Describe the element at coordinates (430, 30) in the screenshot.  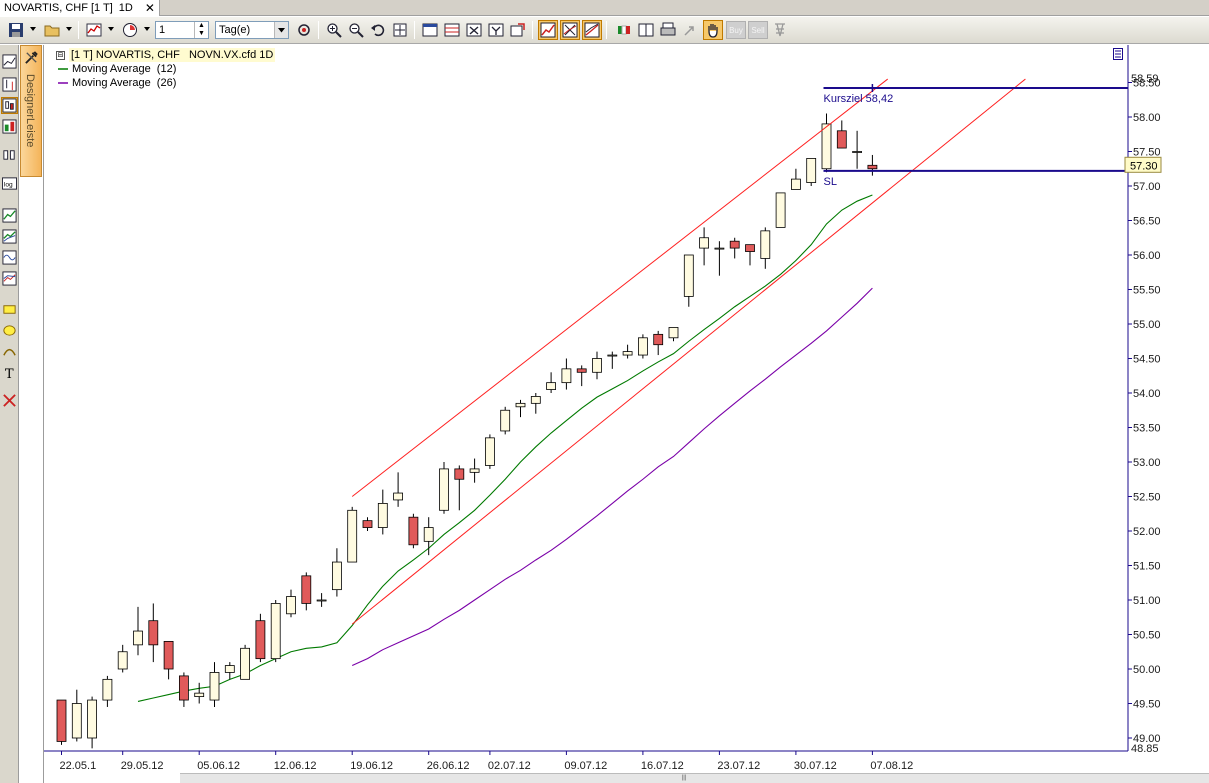
I see `window-icon` at that location.